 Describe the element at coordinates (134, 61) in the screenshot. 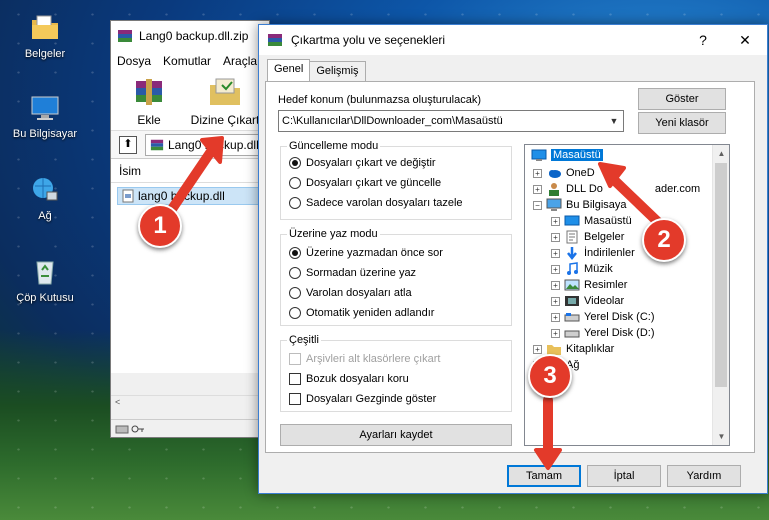

I see `menu-file: Dosya` at that location.